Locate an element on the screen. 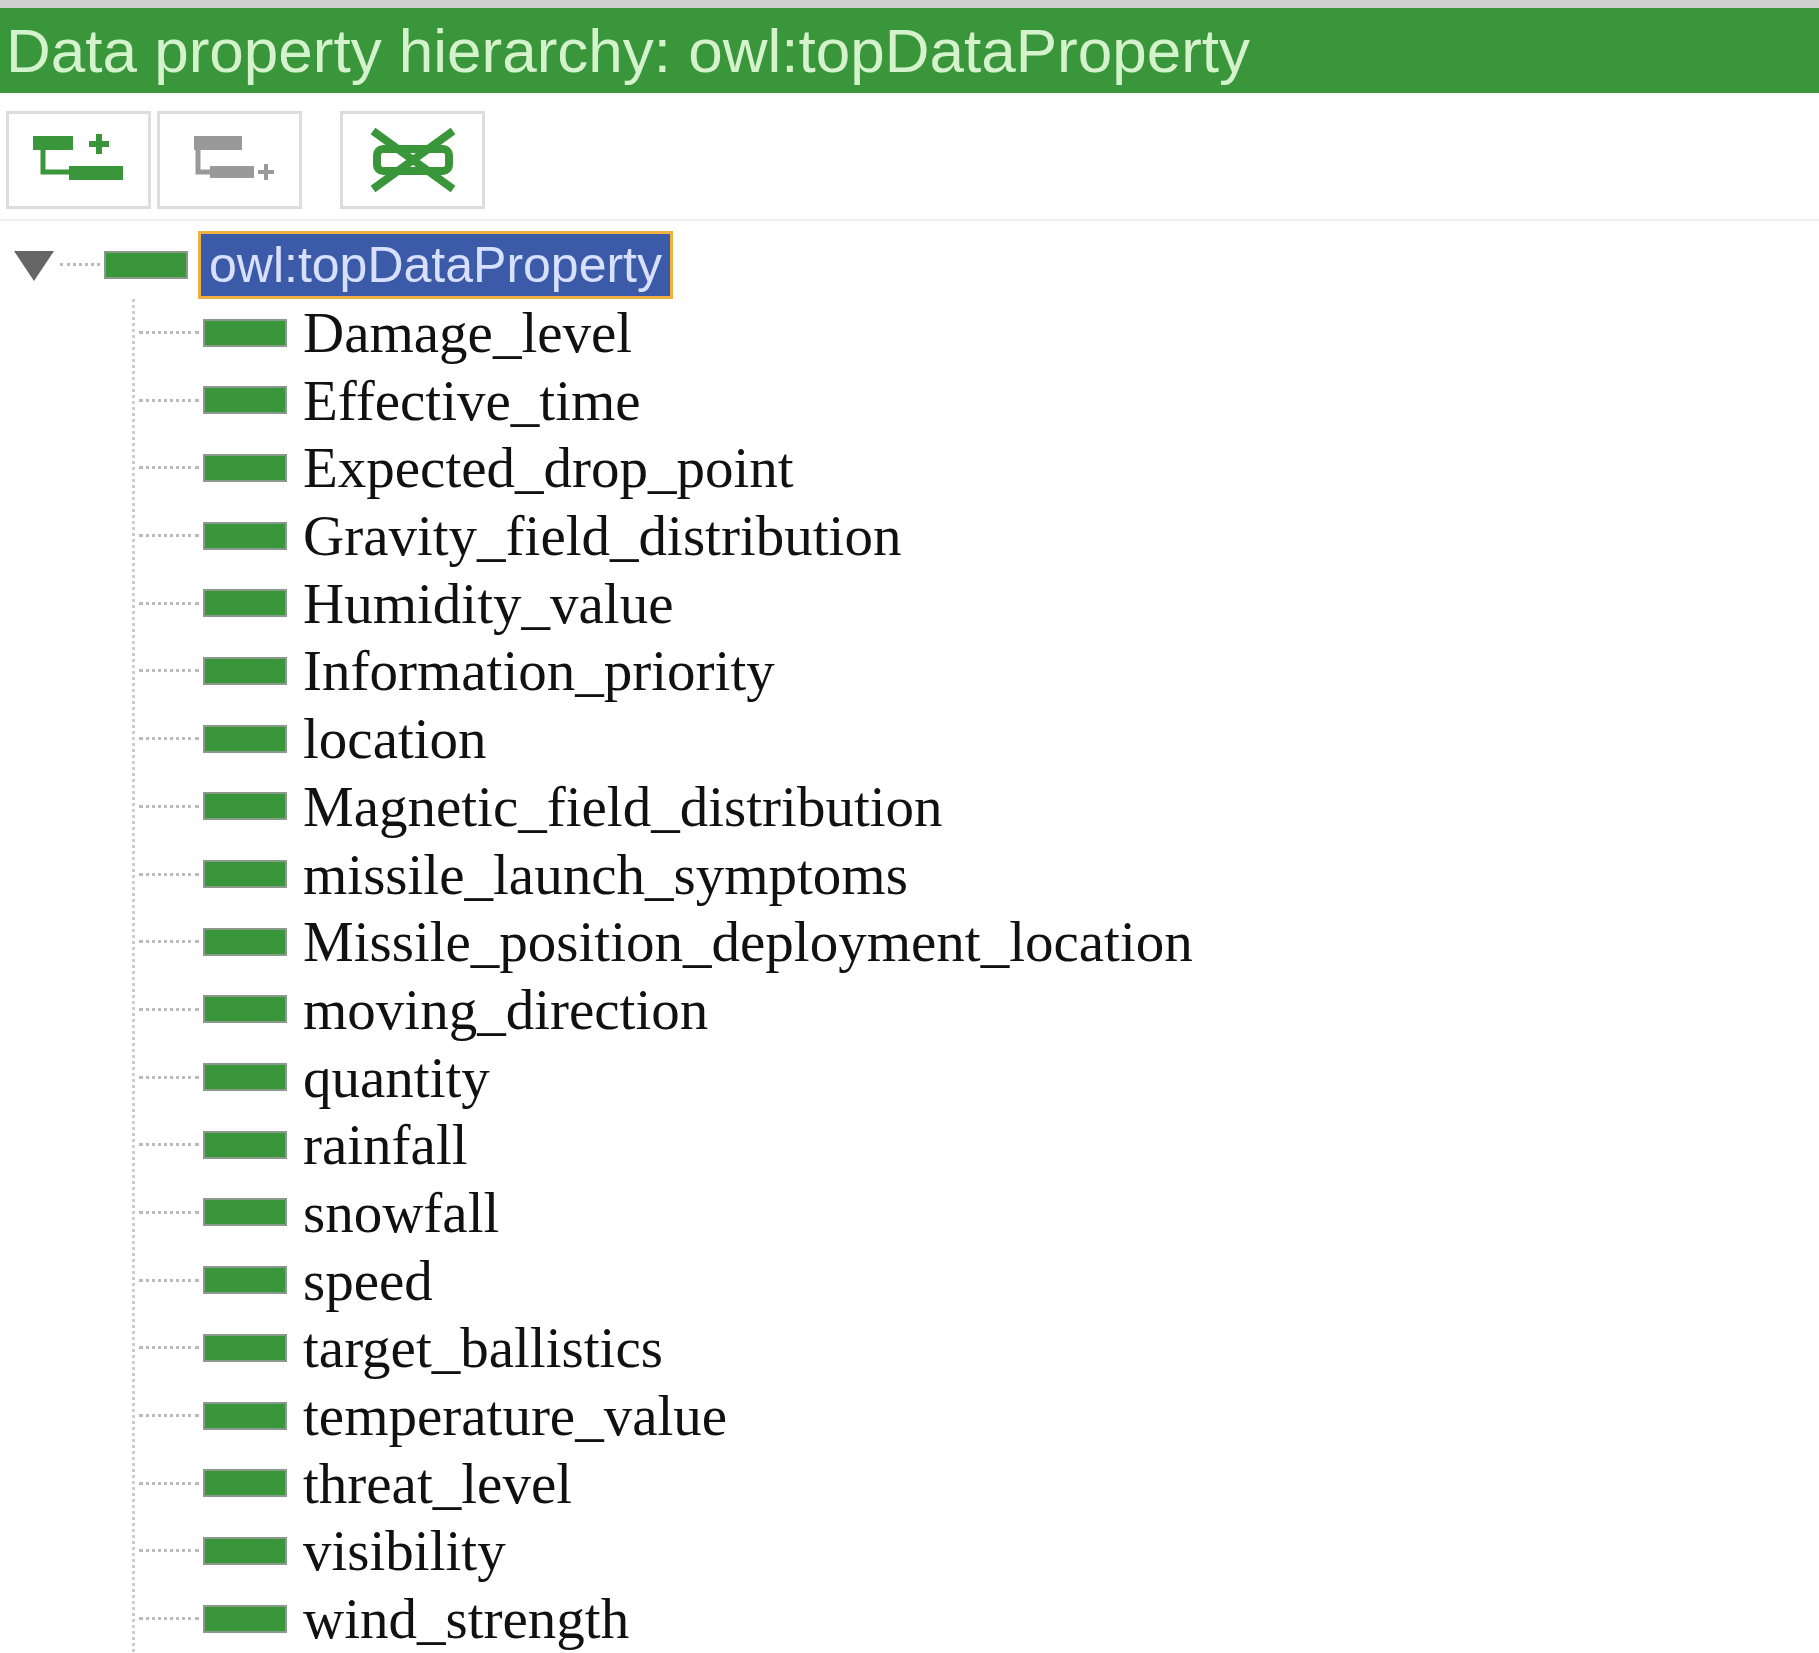 This screenshot has height=1653, width=1819. tree-item: threat_level is located at coordinates (438, 1483).